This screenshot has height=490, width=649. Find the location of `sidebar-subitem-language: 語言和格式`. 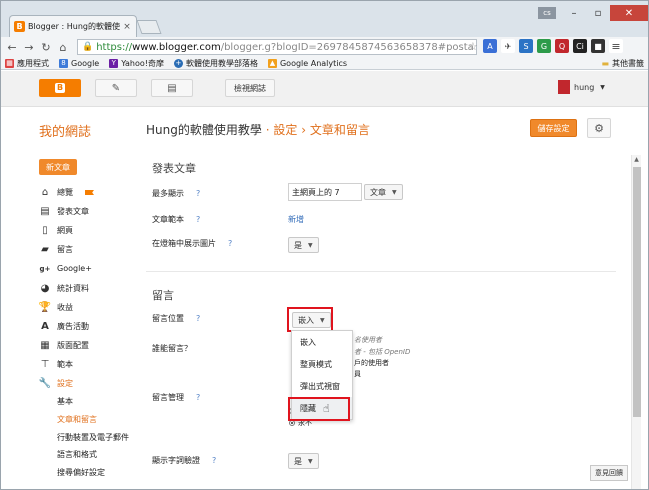

sidebar-subitem-language: 語言和格式 is located at coordinates (89, 455).